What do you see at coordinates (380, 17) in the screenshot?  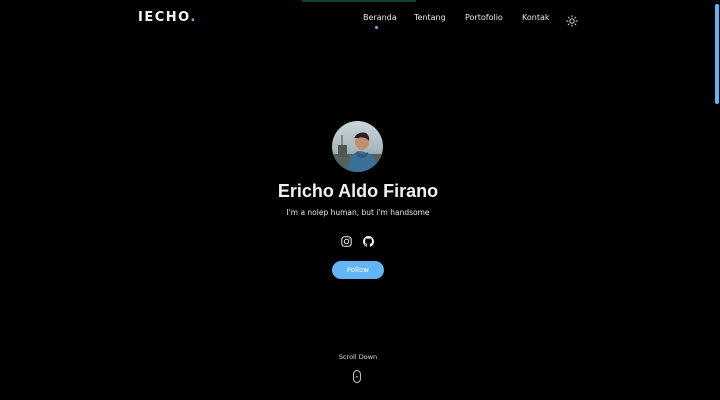 I see `nav-link-beranda: Beranda` at bounding box center [380, 17].